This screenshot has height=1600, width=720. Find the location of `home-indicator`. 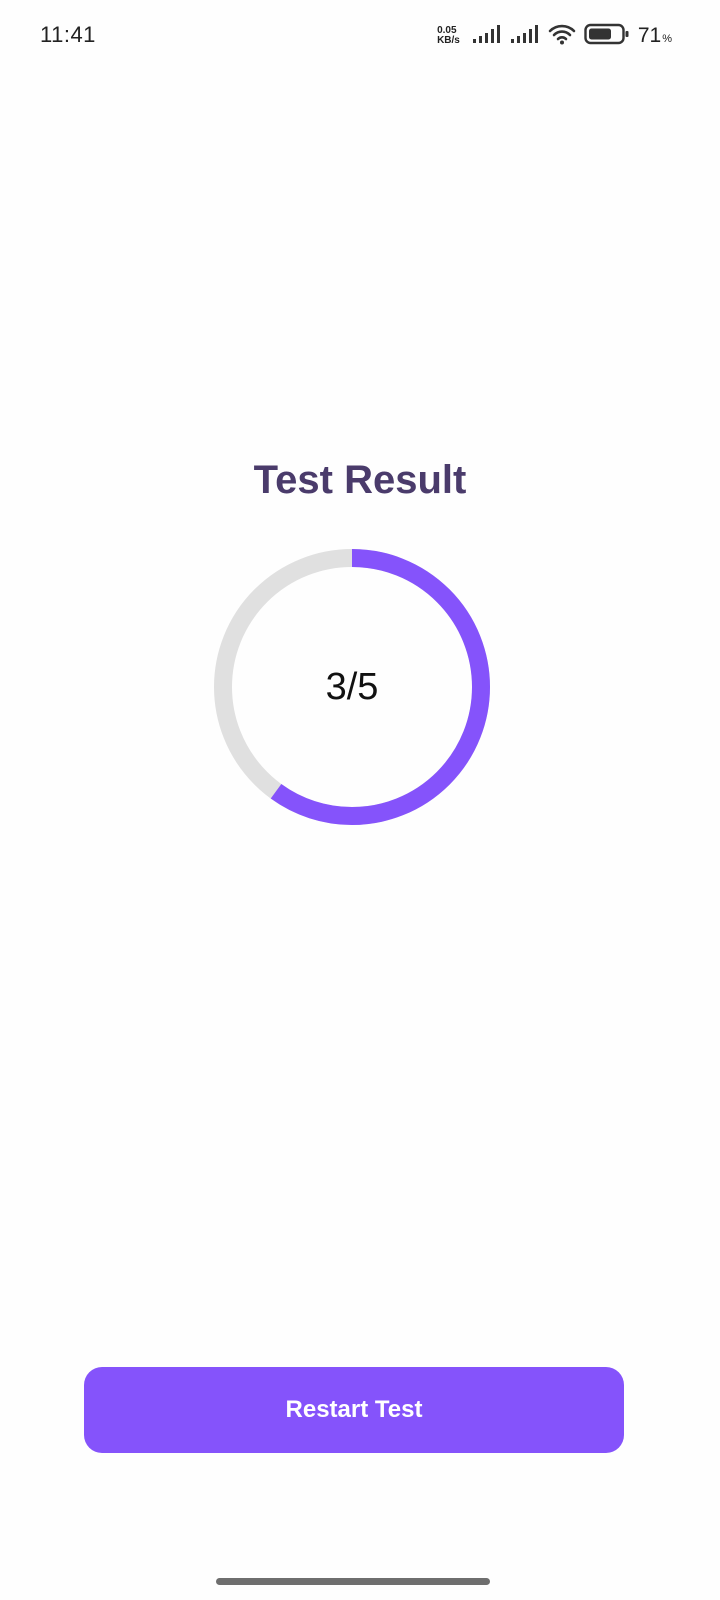

home-indicator is located at coordinates (353, 1581).